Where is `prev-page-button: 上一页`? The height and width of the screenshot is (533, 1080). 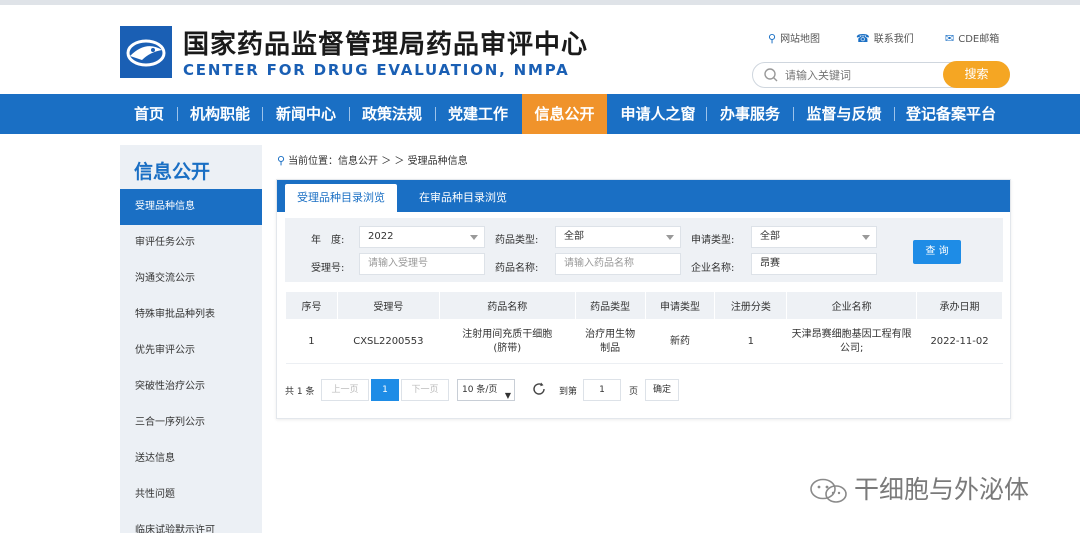 prev-page-button: 上一页 is located at coordinates (345, 390).